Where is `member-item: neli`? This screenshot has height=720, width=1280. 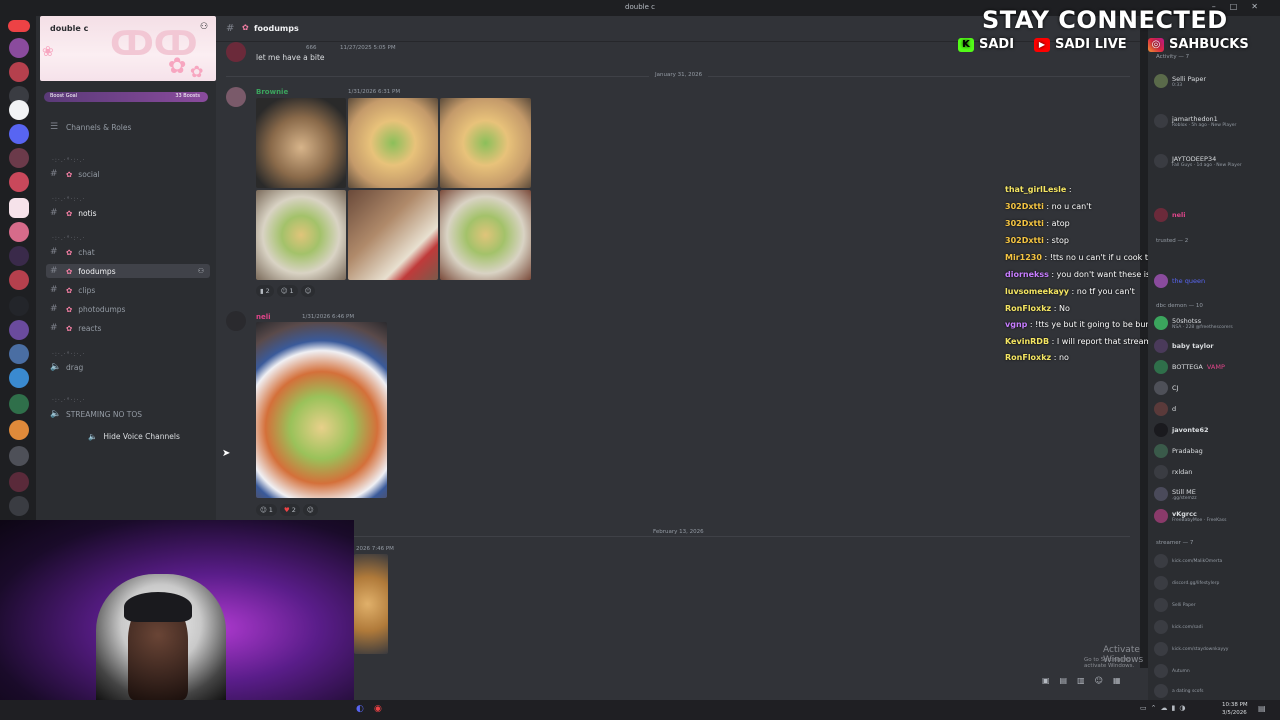
member-item: neli is located at coordinates (1170, 215).